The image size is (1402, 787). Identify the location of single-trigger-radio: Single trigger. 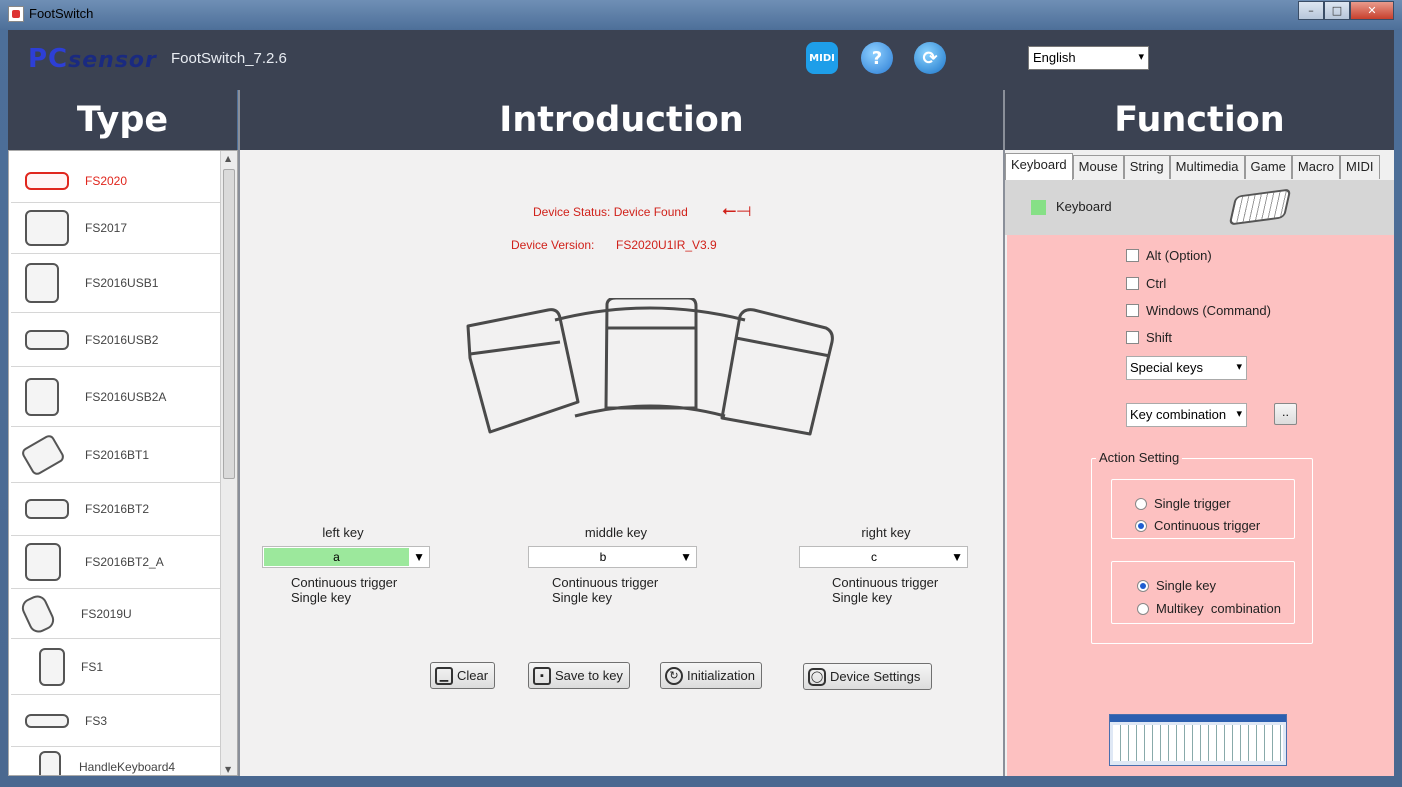
(1183, 503).